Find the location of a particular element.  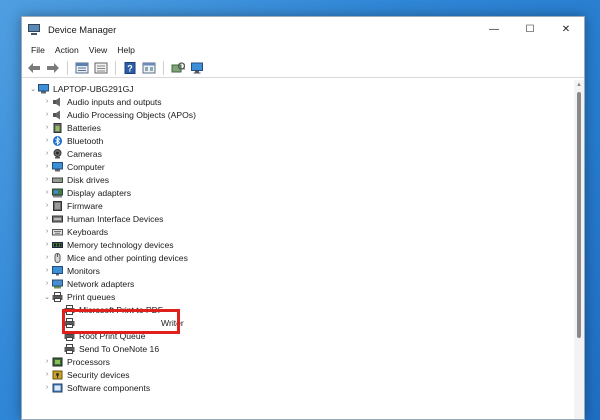

toolbar: ? is located at coordinates (303, 68).